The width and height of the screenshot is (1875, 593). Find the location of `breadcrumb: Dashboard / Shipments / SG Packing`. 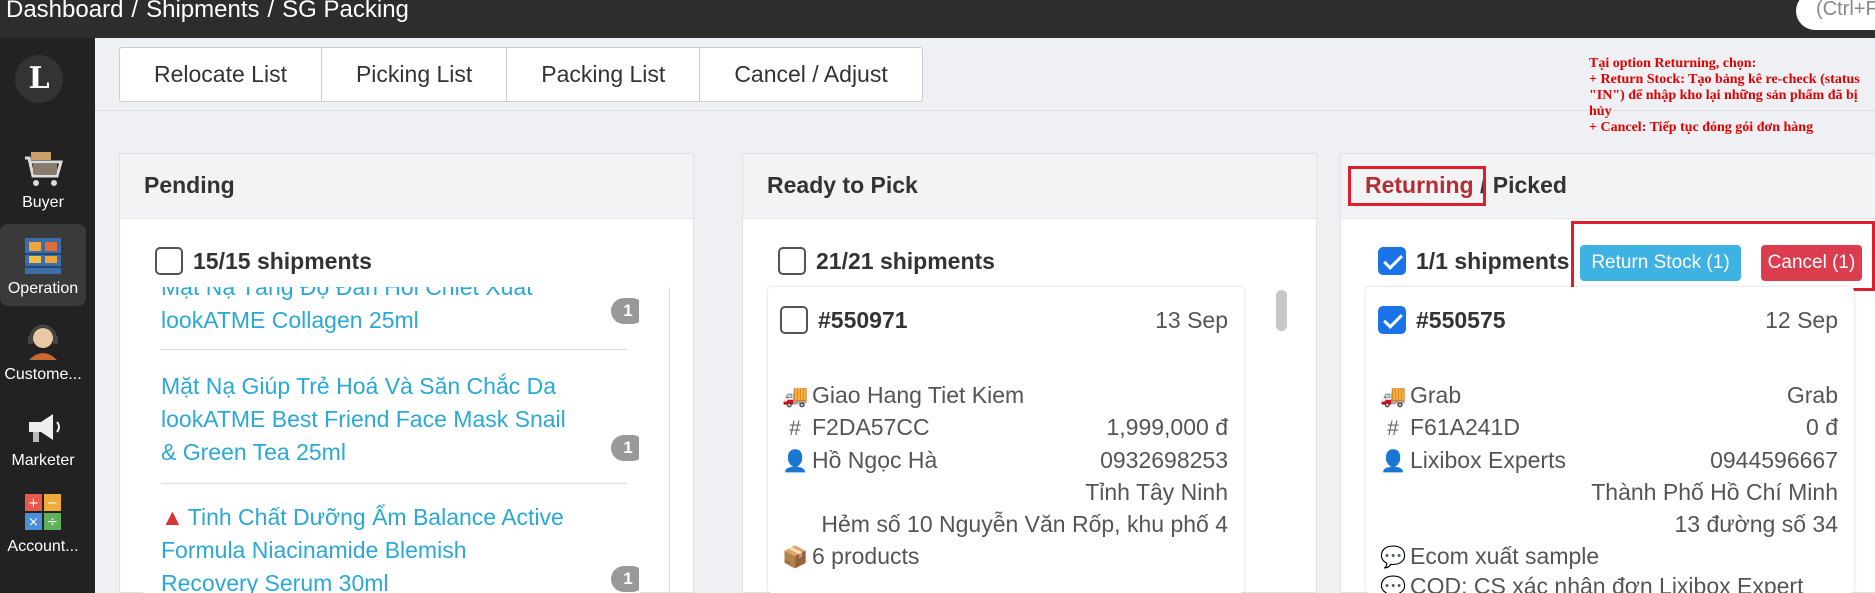

breadcrumb: Dashboard / Shipments / SG Packing is located at coordinates (207, 12).